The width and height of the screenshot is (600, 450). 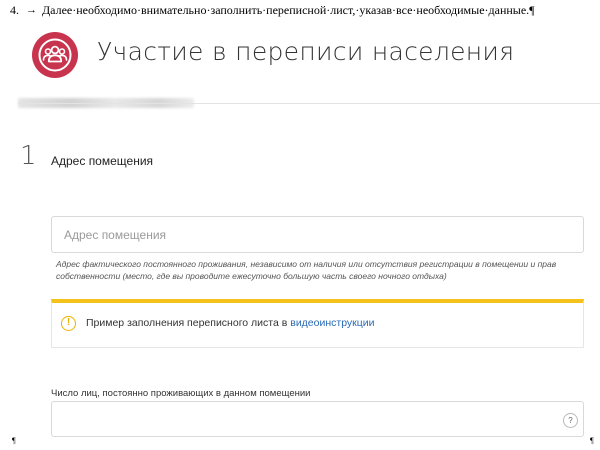 I want to click on page-title: Участие в переписи населения, so click(x=306, y=51).